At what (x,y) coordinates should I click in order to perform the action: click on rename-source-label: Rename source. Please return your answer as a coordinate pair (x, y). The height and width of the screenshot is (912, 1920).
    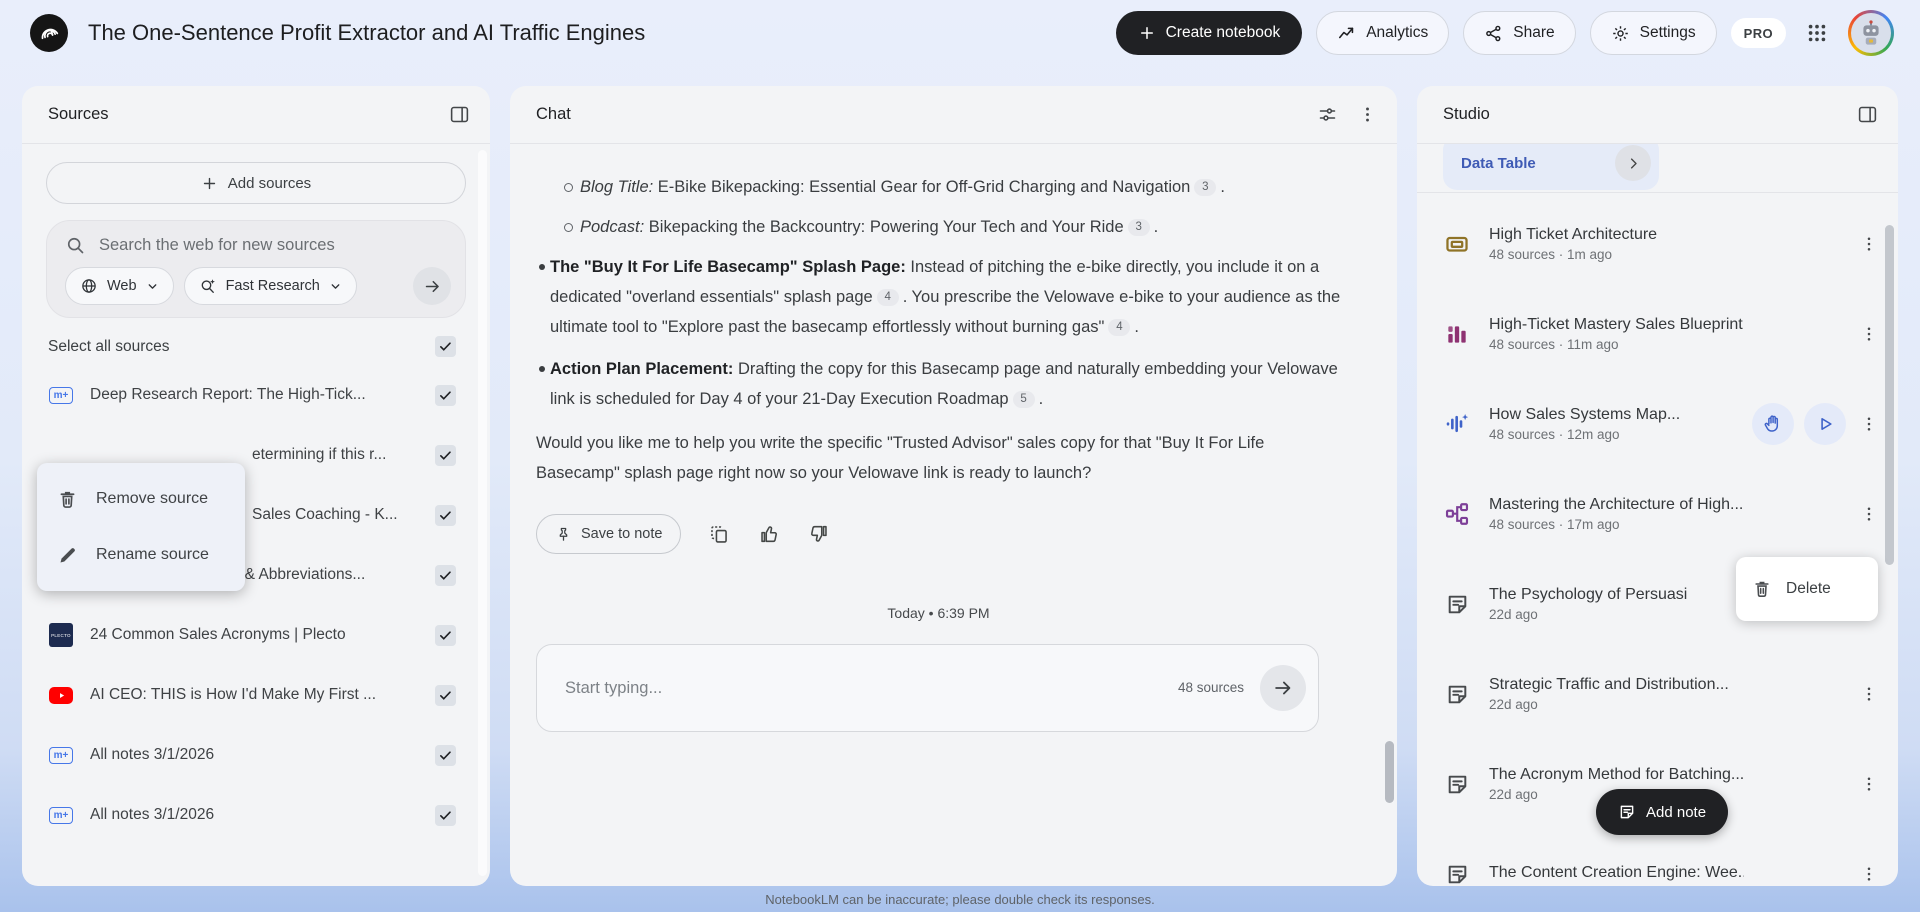
    Looking at the image, I should click on (152, 554).